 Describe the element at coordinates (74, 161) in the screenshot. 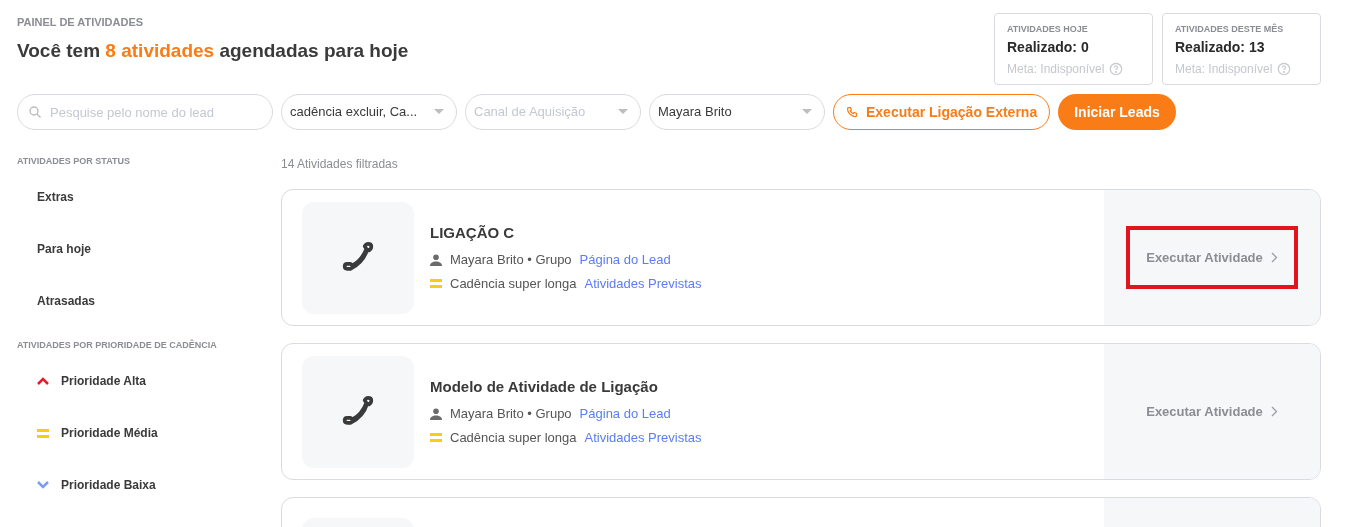

I see `section-heading: ATIVIDADES POR STATUS` at that location.